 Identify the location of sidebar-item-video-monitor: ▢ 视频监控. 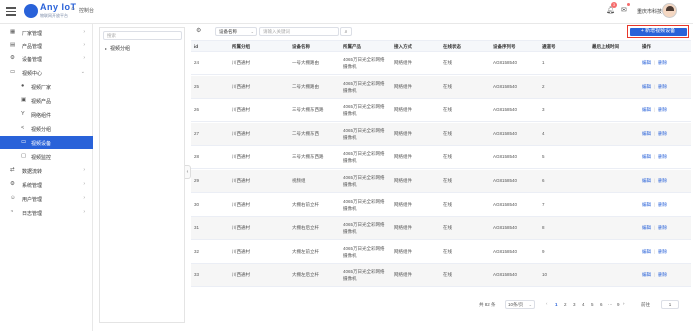
(46, 156).